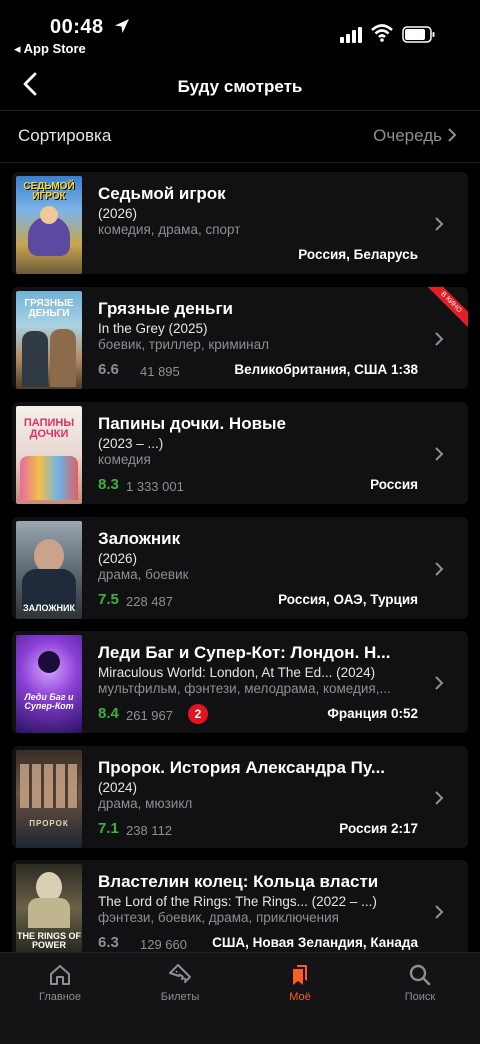  I want to click on tab-label: Моё, so click(300, 997).